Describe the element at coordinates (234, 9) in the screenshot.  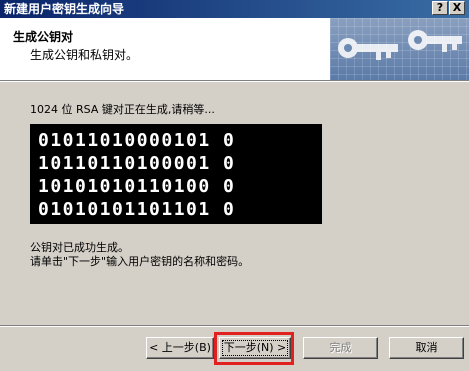
I see `title-bar: 新建用户密钥生成向导 ? X` at that location.